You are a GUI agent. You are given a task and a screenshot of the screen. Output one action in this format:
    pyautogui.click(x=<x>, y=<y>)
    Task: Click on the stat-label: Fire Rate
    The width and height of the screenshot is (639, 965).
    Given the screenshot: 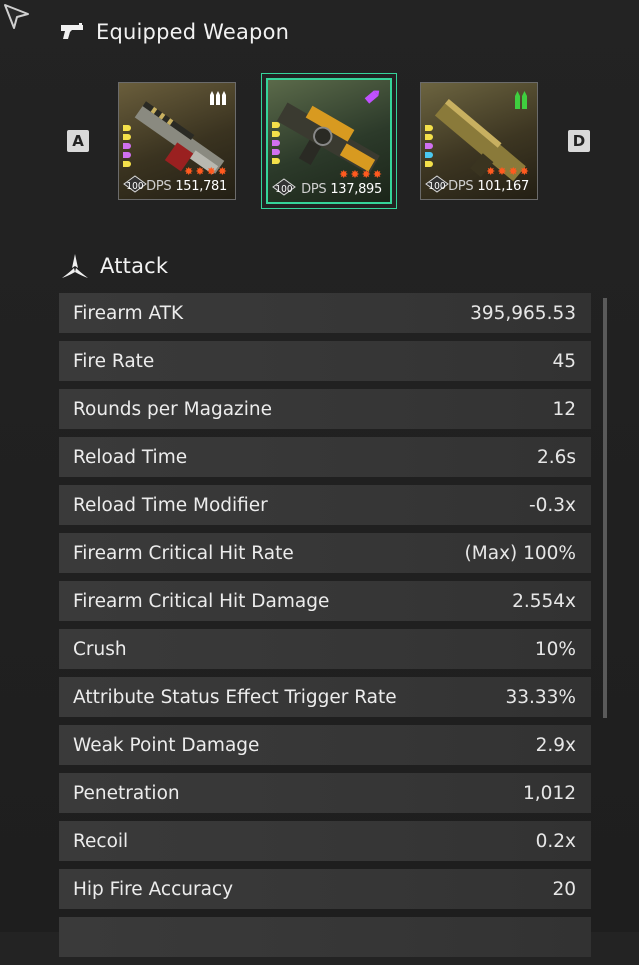 What is the action you would take?
    pyautogui.click(x=114, y=361)
    